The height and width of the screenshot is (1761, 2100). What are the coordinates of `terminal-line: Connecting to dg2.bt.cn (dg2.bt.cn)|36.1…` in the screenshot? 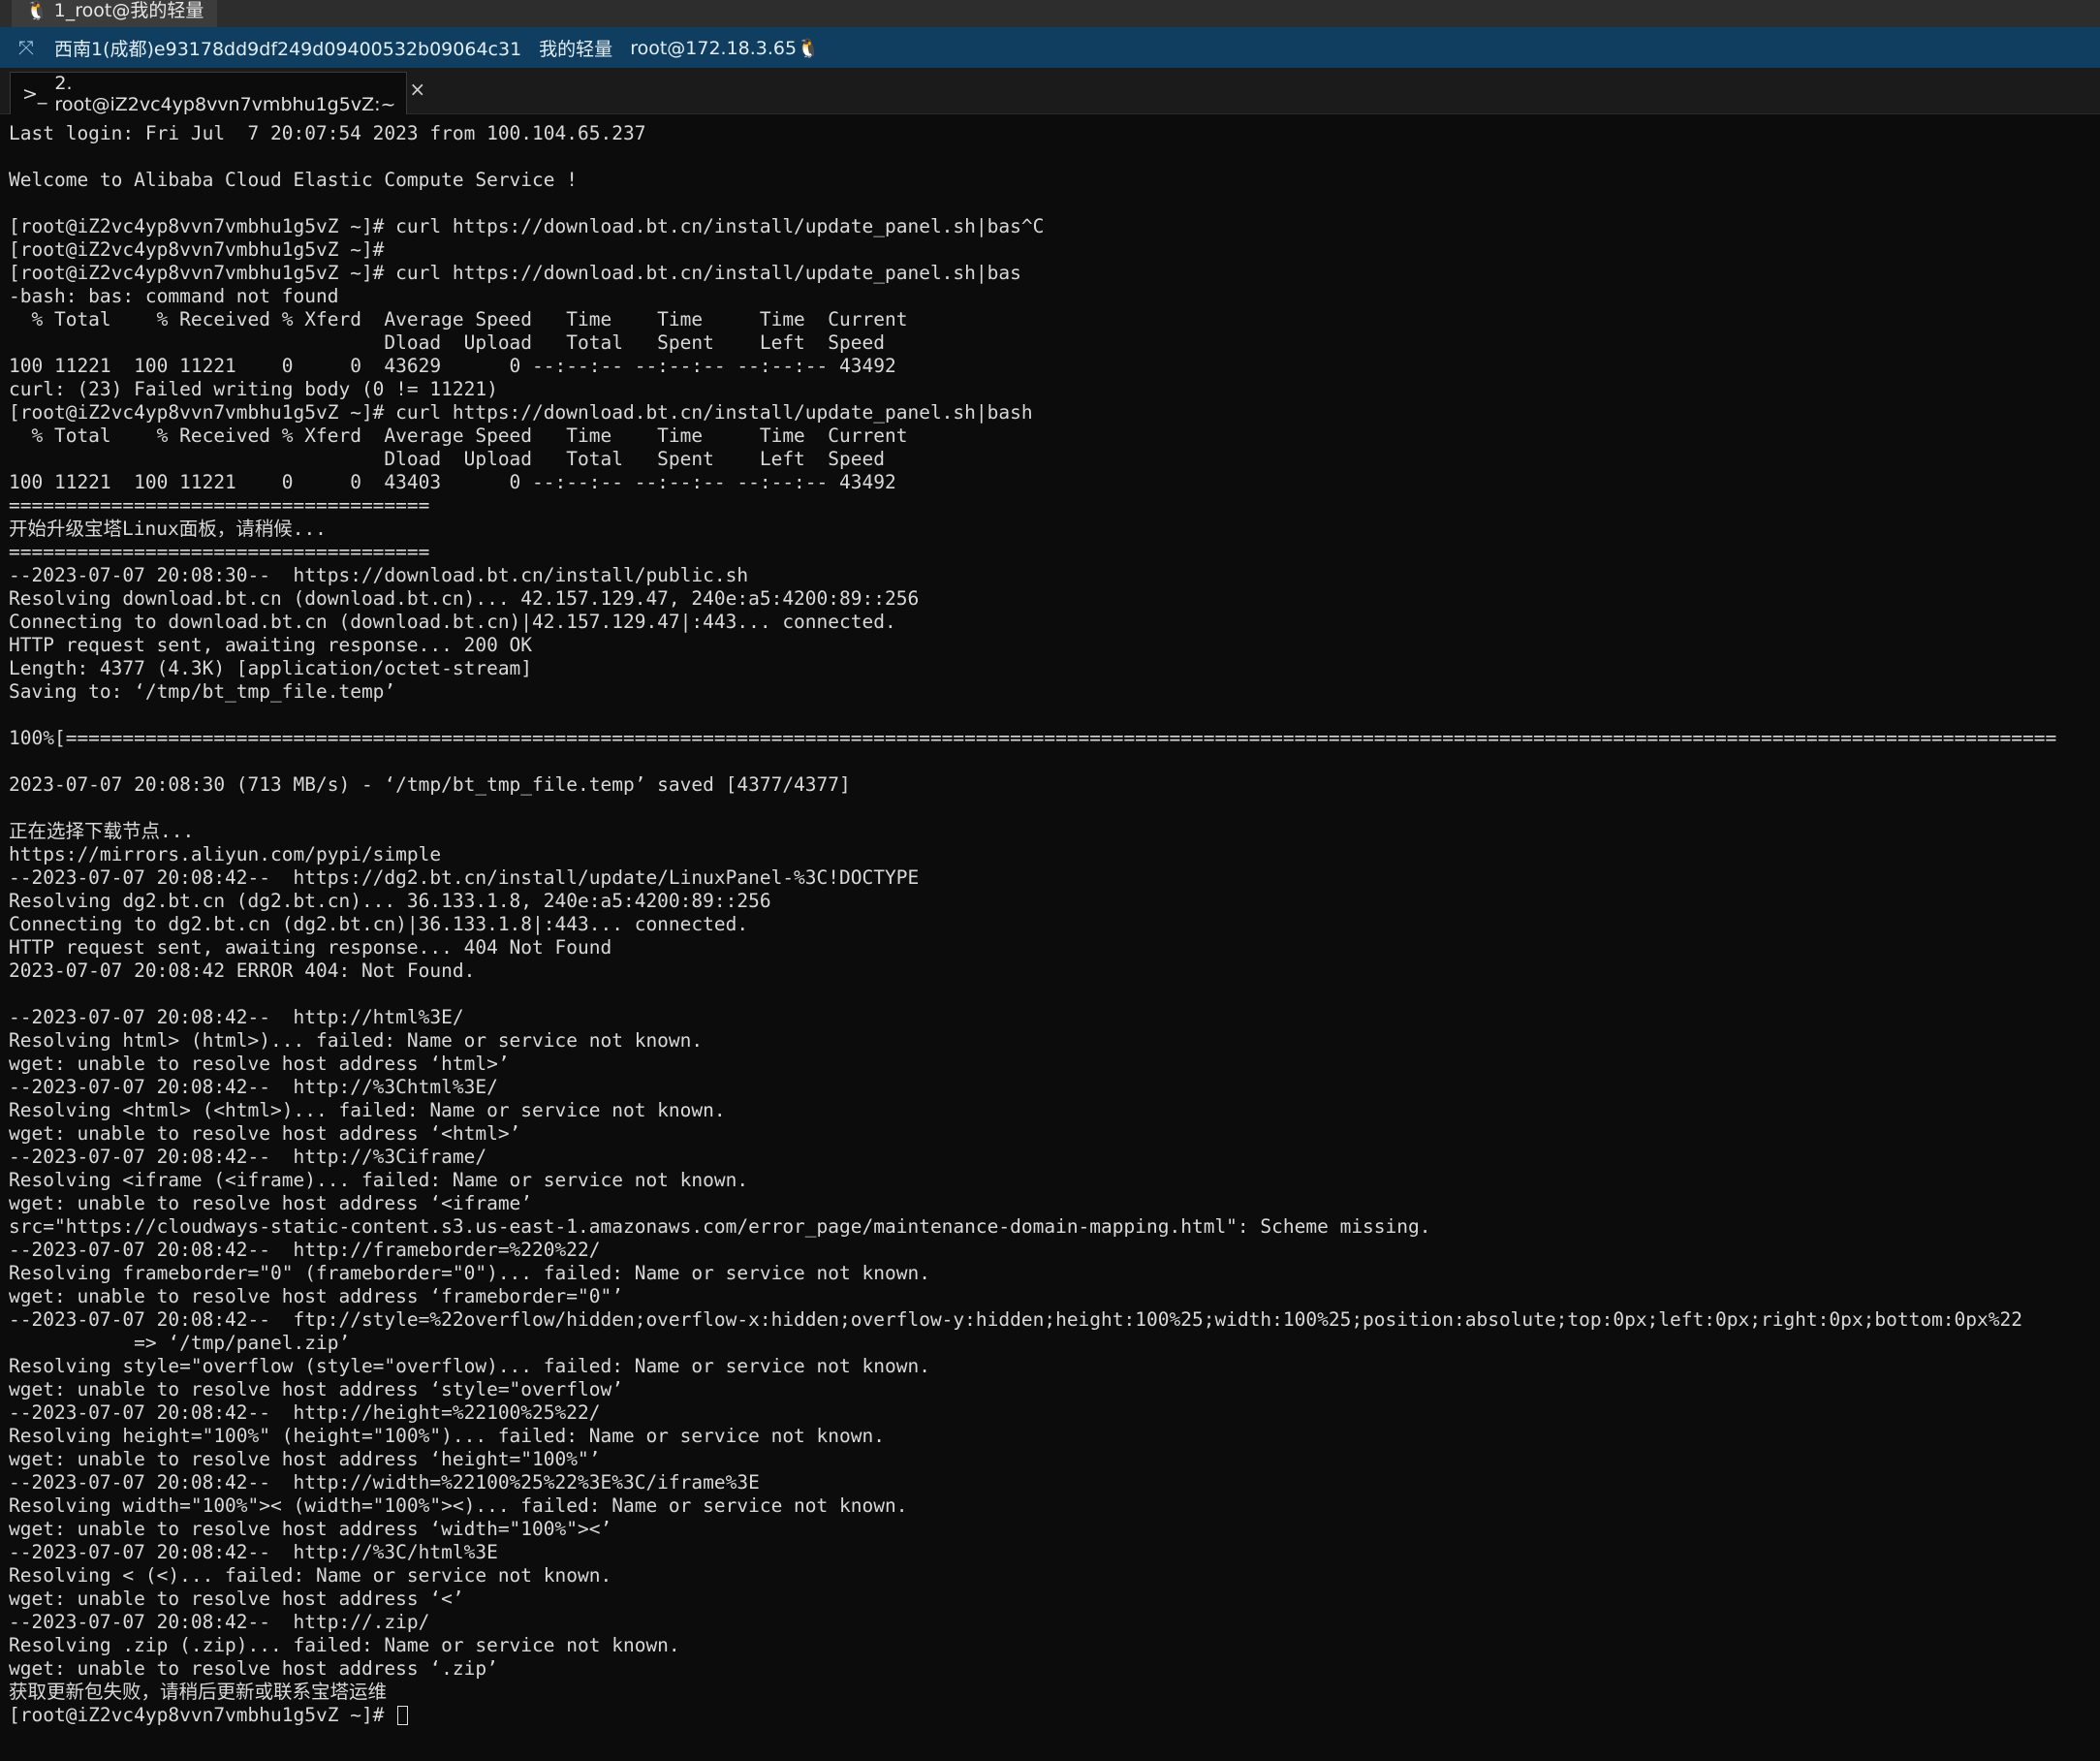 It's located at (379, 924).